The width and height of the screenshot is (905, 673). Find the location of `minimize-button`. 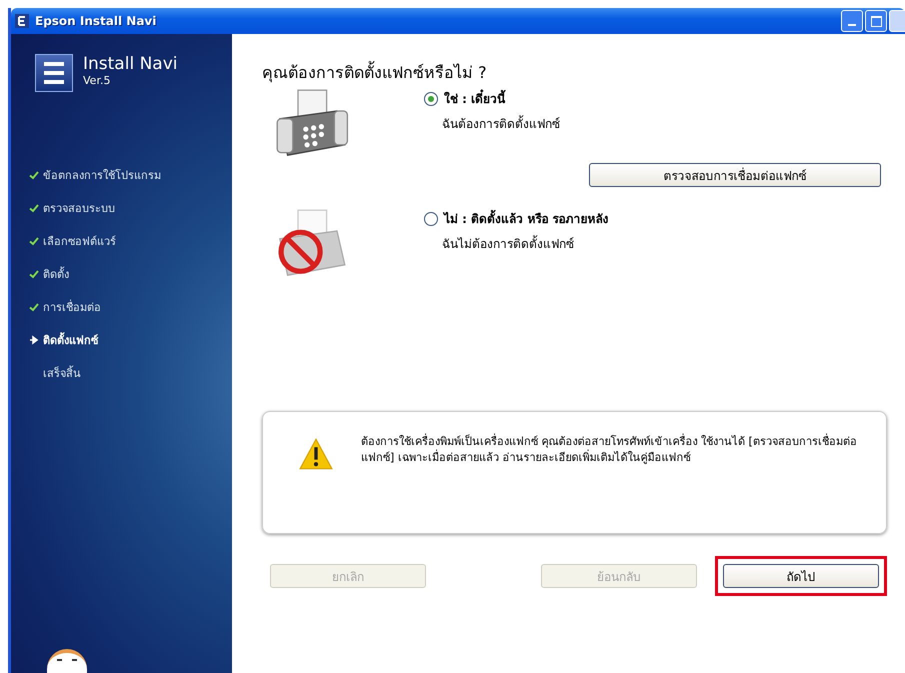

minimize-button is located at coordinates (852, 21).